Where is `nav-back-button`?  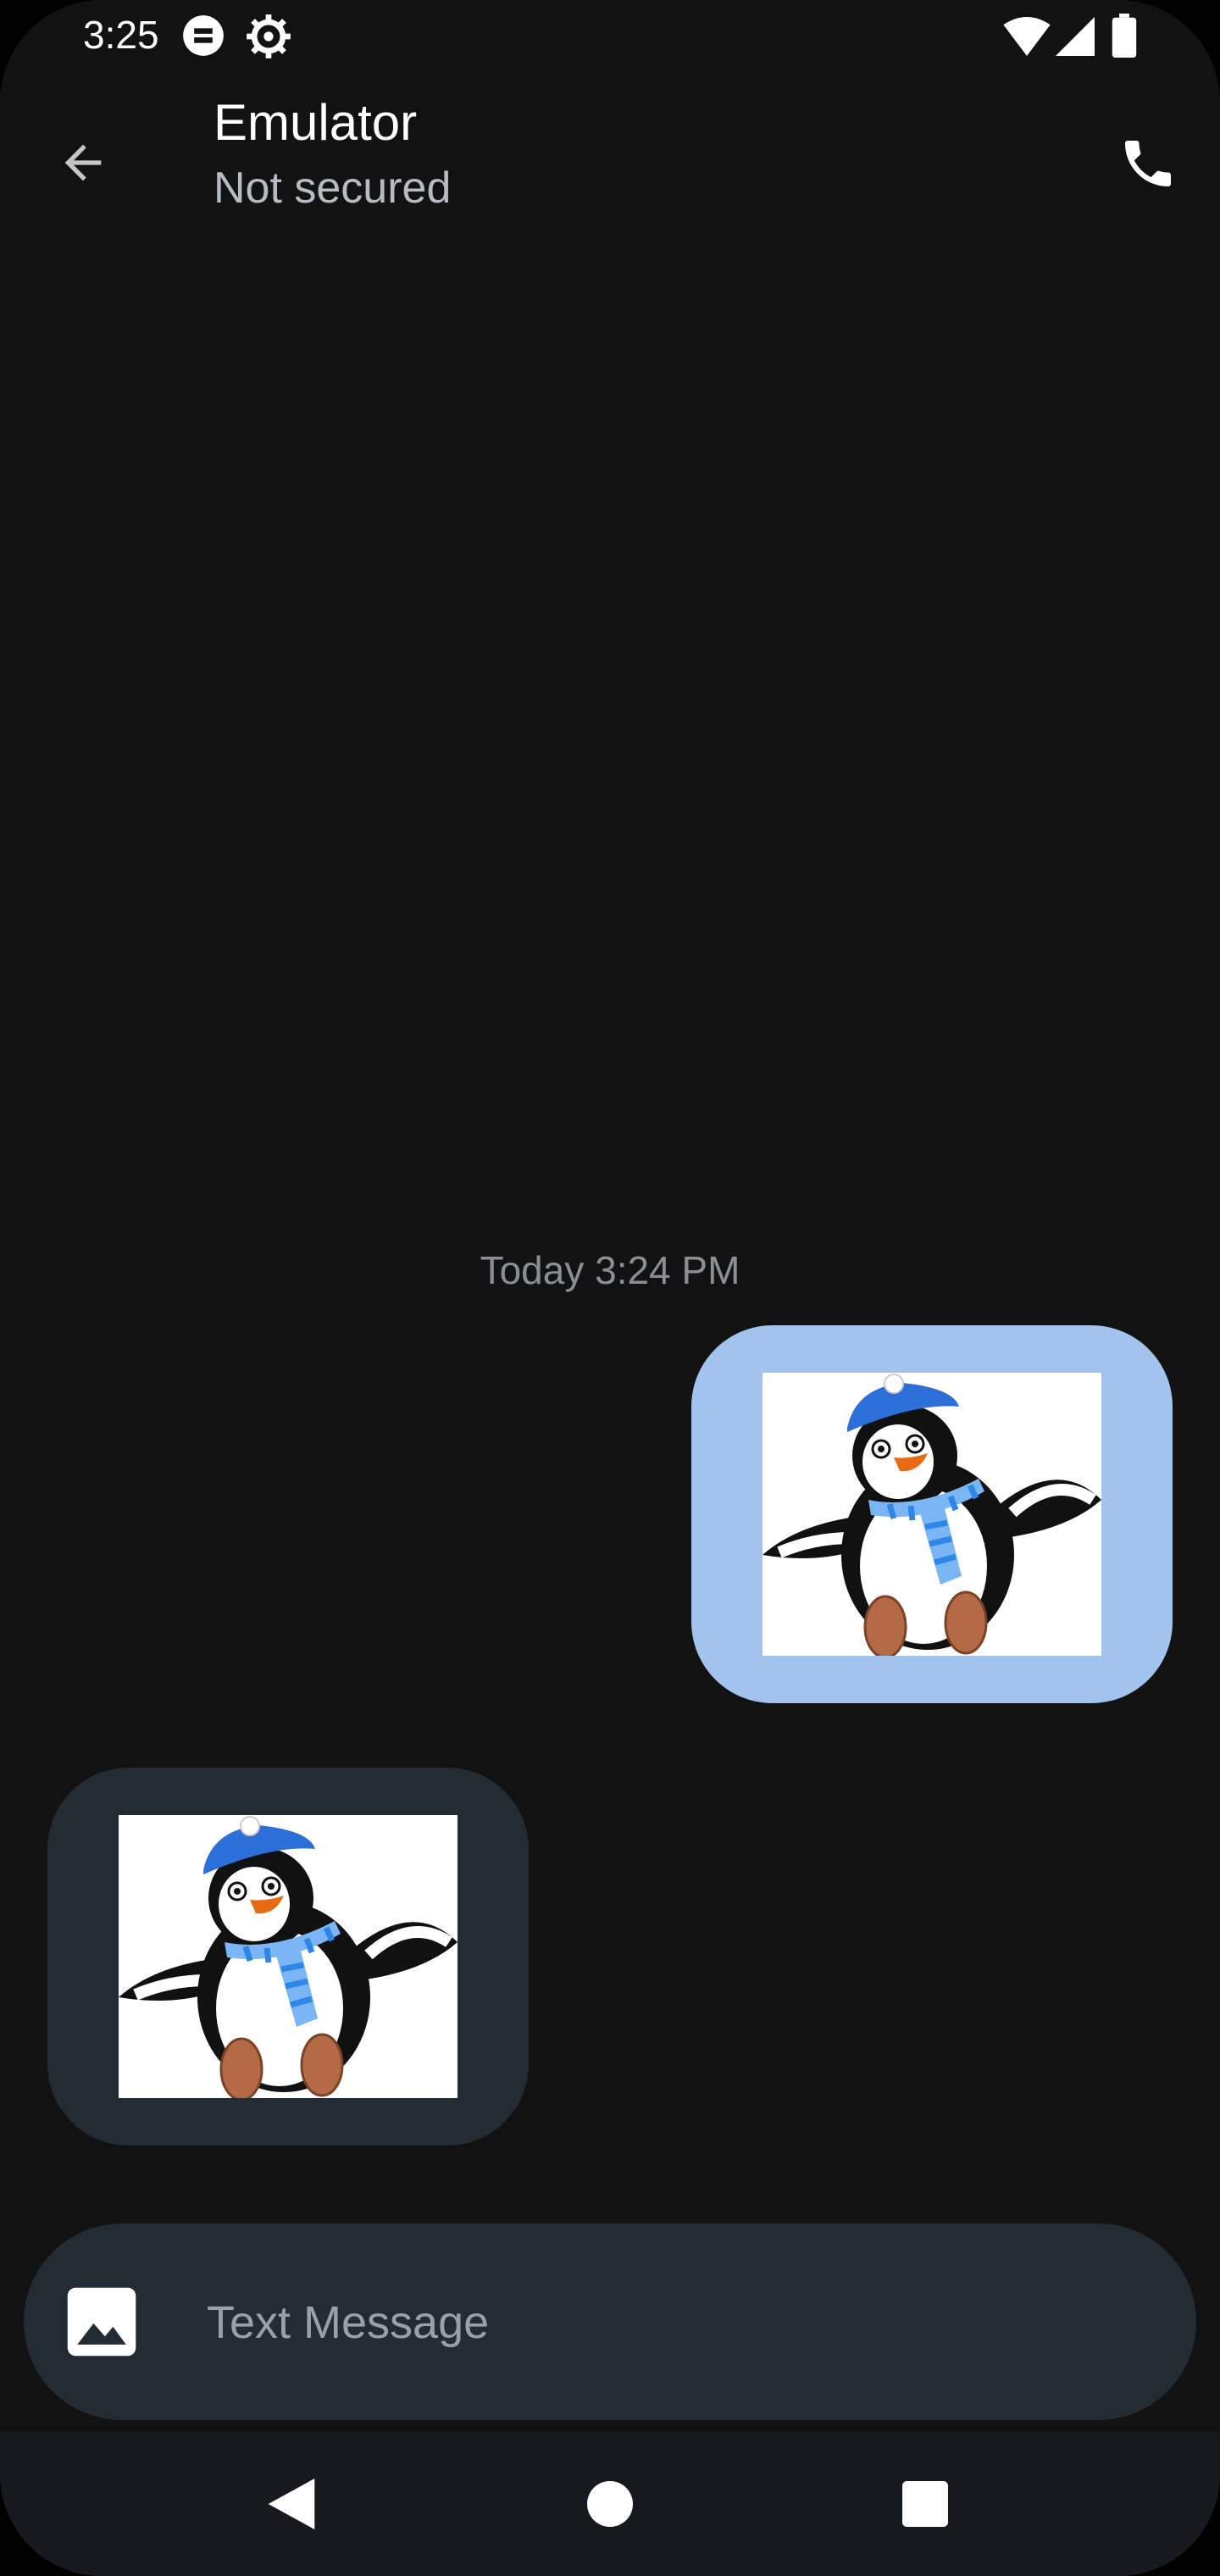 nav-back-button is located at coordinates (291, 2504).